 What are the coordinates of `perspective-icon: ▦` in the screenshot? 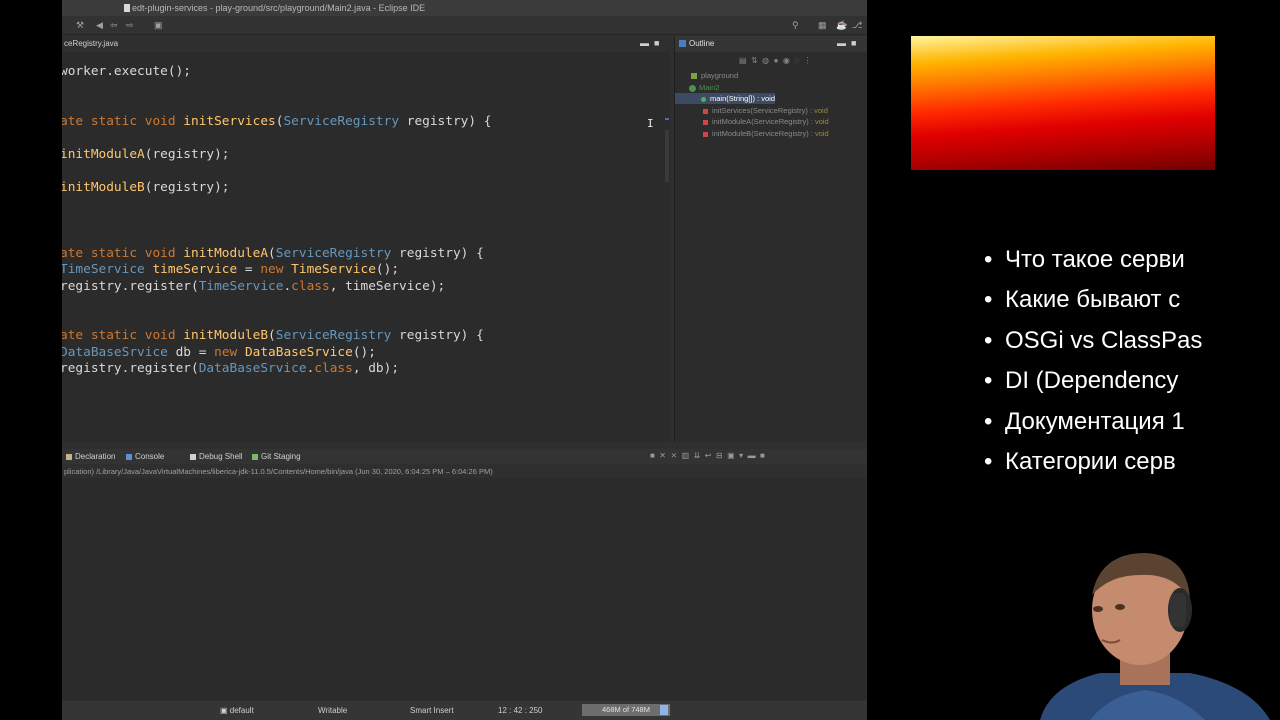 It's located at (822, 25).